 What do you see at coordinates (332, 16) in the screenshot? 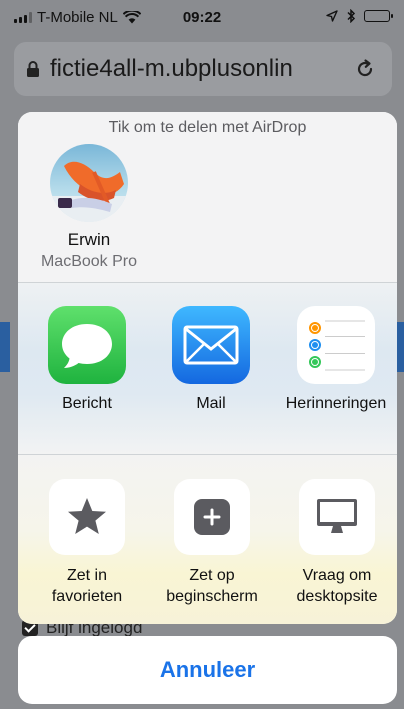
I see `location-arrow-icon` at bounding box center [332, 16].